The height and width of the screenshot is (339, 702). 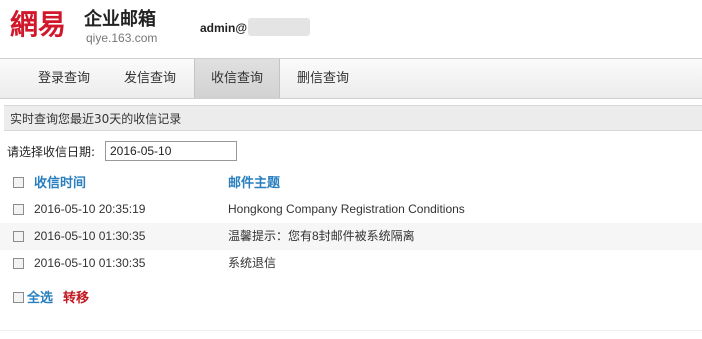 What do you see at coordinates (38, 25) in the screenshot?
I see `netease-logo: 網易` at bounding box center [38, 25].